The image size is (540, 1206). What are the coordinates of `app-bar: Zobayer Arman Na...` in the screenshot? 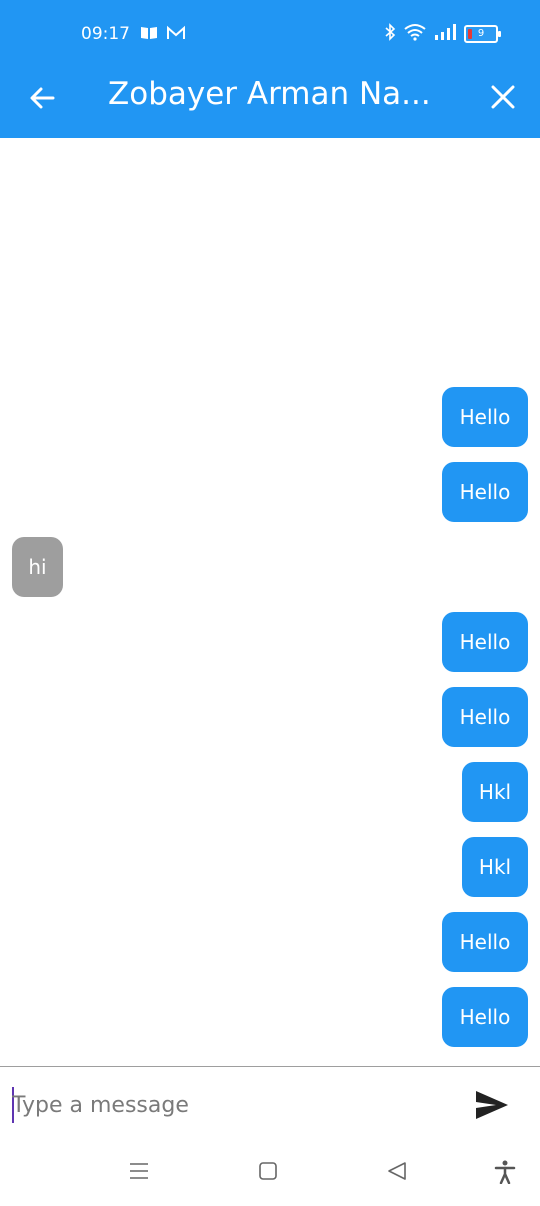 It's located at (270, 103).